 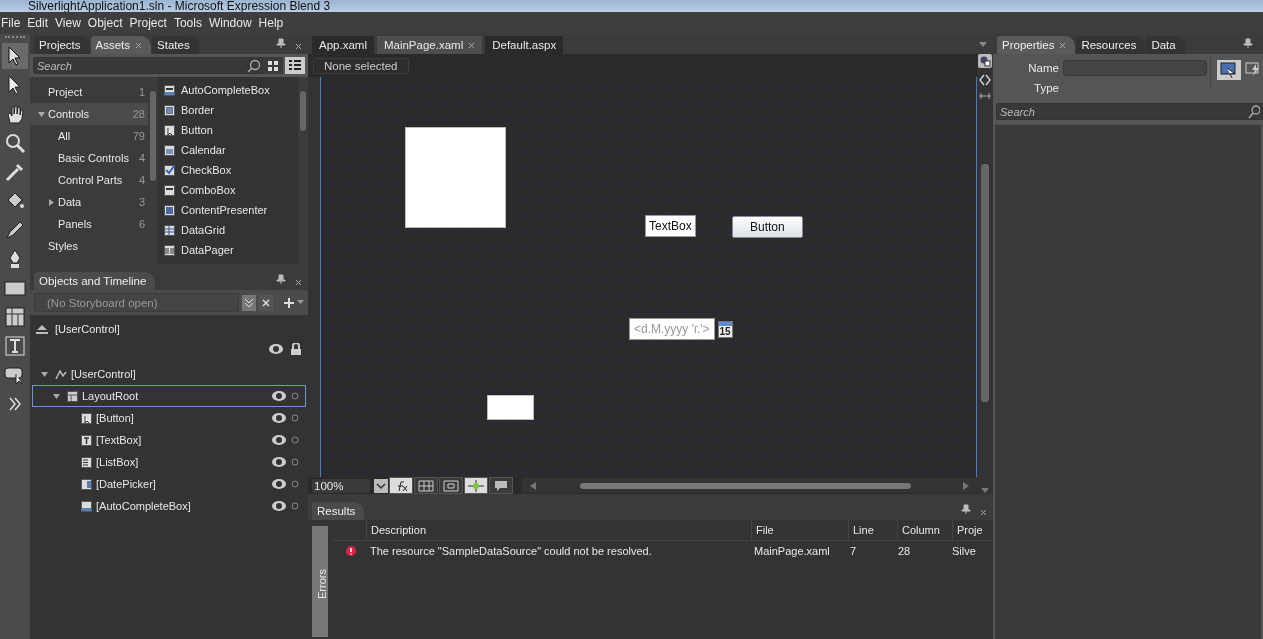 I want to click on button-control: Button, so click(x=767, y=227).